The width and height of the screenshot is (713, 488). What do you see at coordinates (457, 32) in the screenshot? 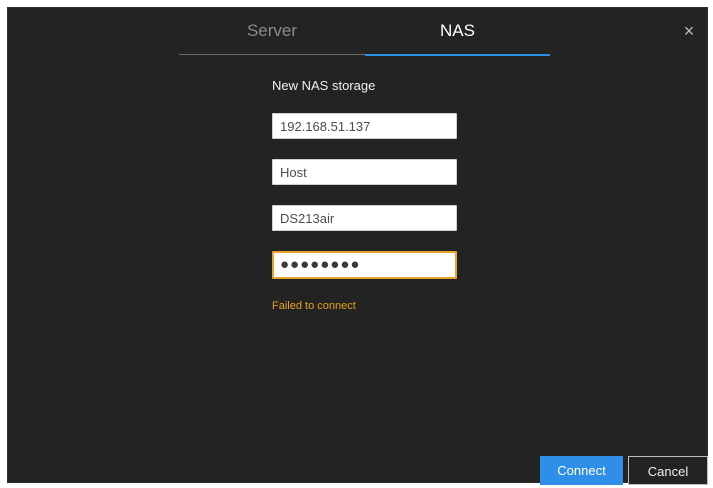
I see `tab-nas: NAS` at bounding box center [457, 32].